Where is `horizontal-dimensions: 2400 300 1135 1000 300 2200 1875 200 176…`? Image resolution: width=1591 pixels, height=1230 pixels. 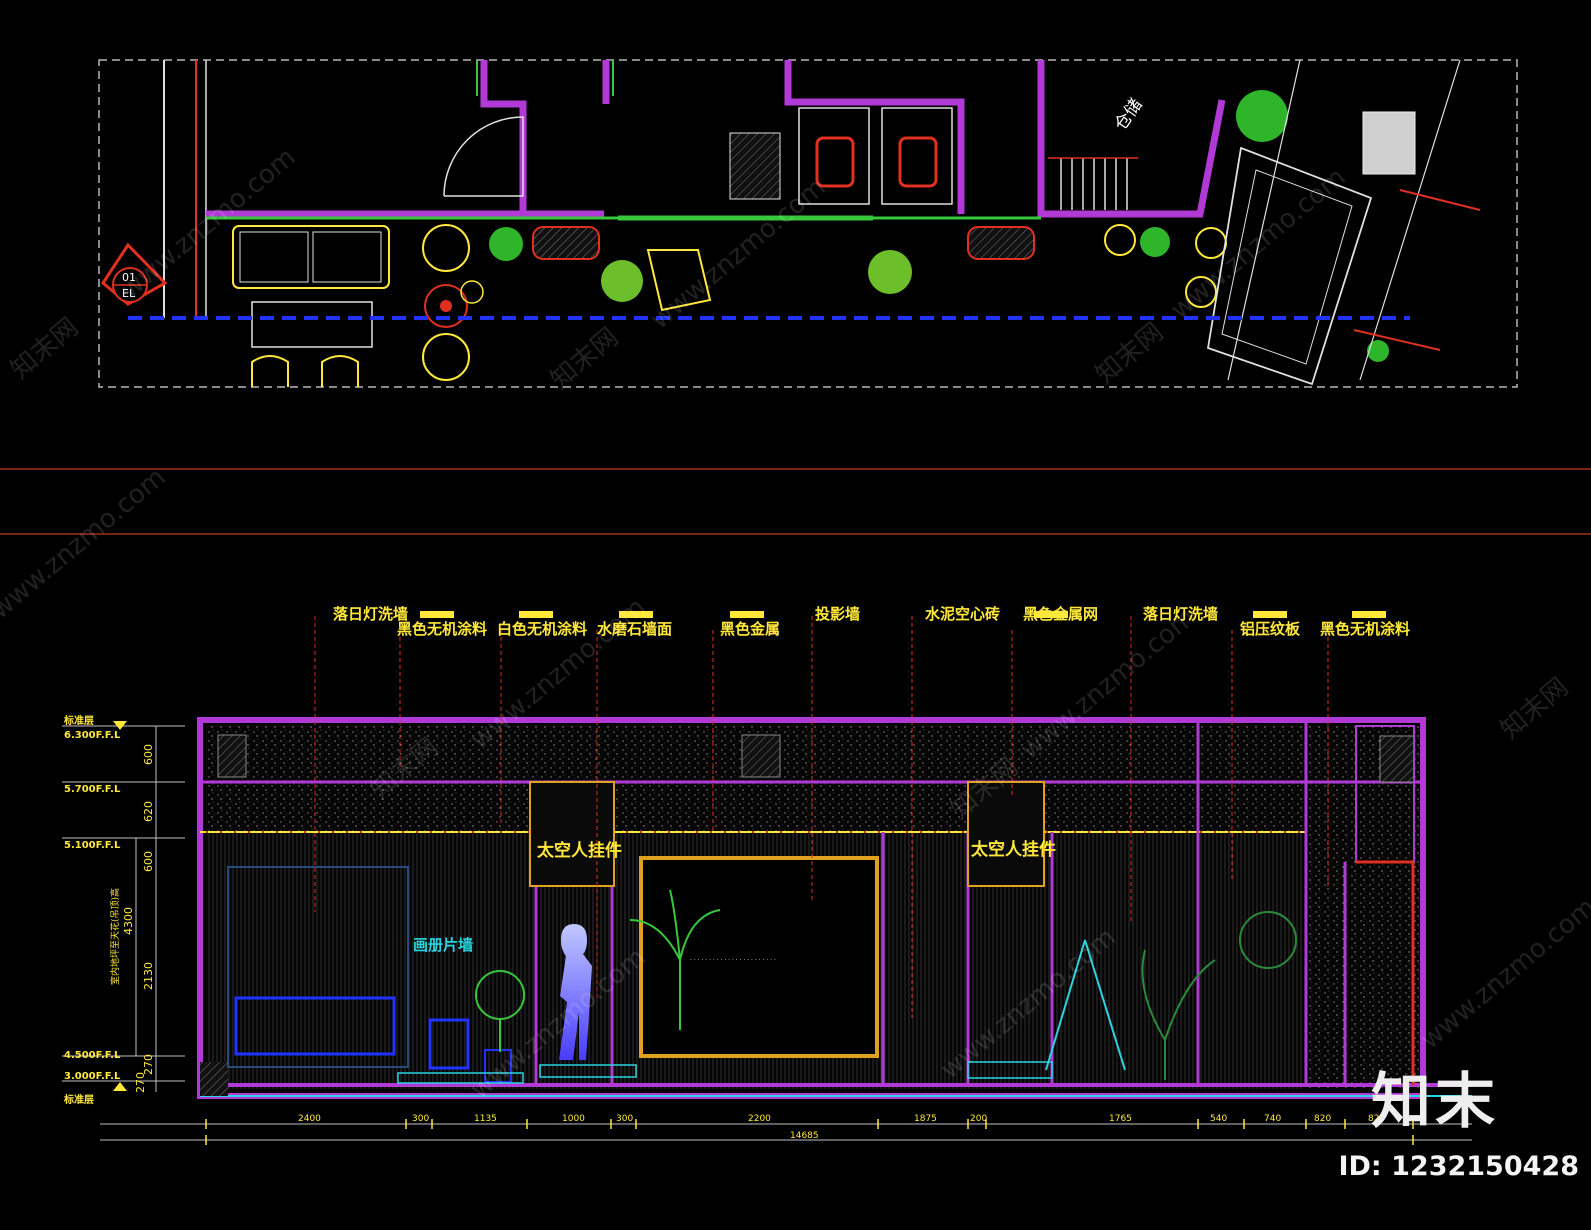
horizontal-dimensions: 2400 300 1135 1000 300 2200 1875 200 176… is located at coordinates (786, 1129).